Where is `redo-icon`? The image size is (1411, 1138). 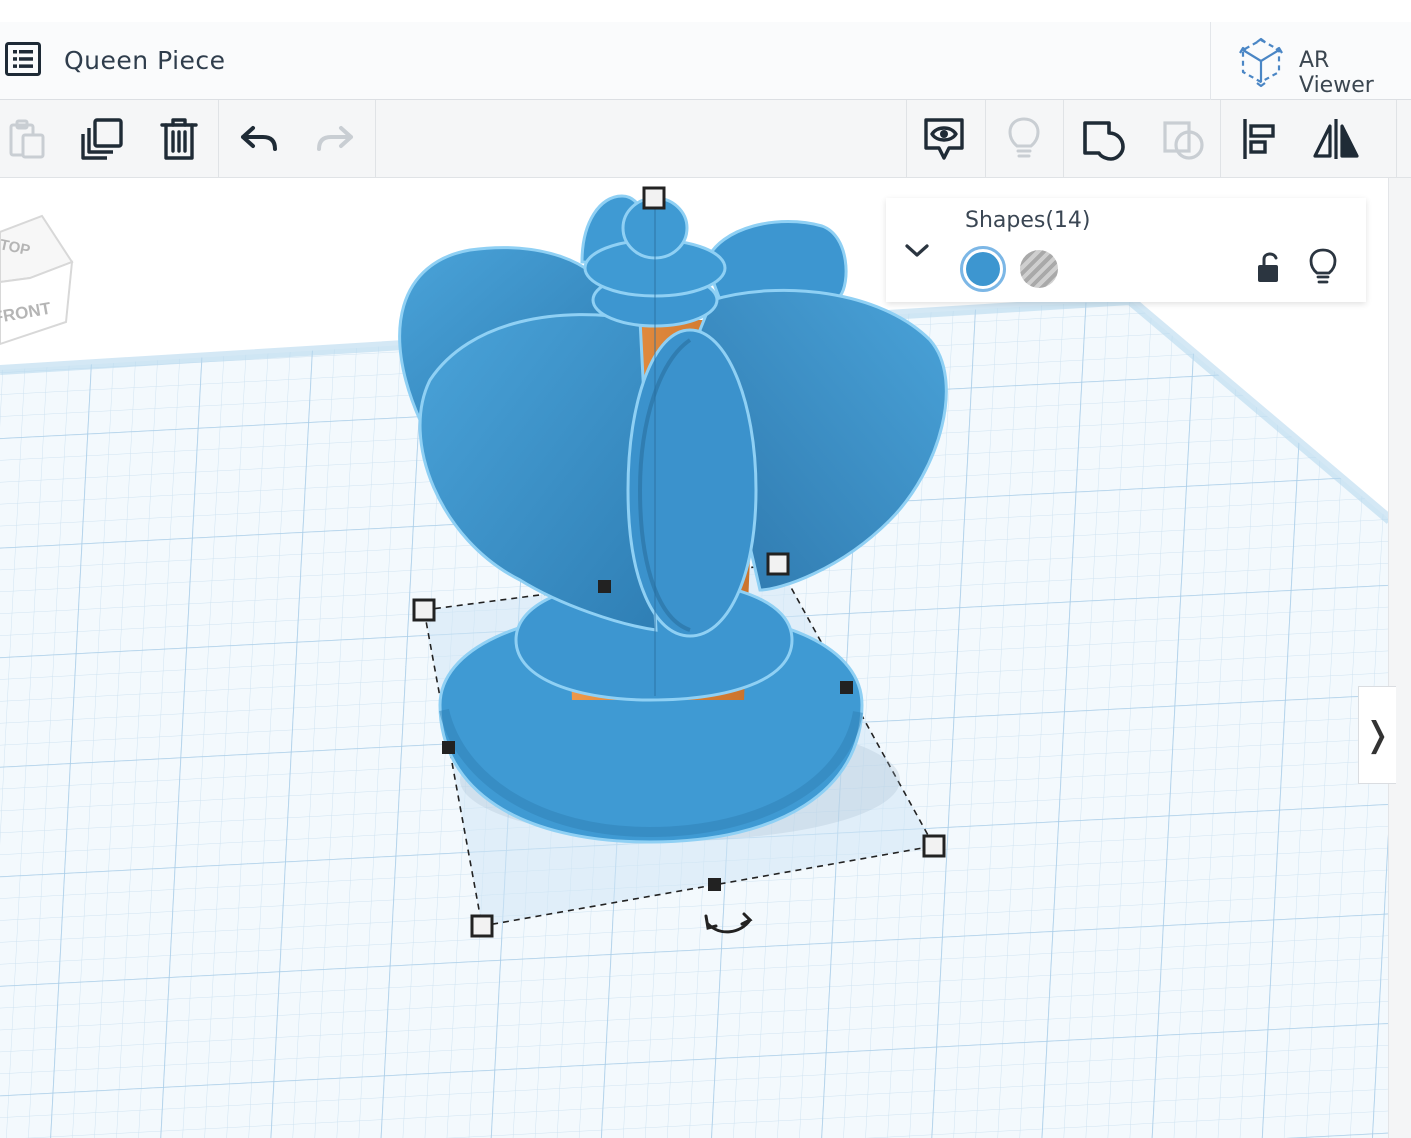 redo-icon is located at coordinates (335, 138).